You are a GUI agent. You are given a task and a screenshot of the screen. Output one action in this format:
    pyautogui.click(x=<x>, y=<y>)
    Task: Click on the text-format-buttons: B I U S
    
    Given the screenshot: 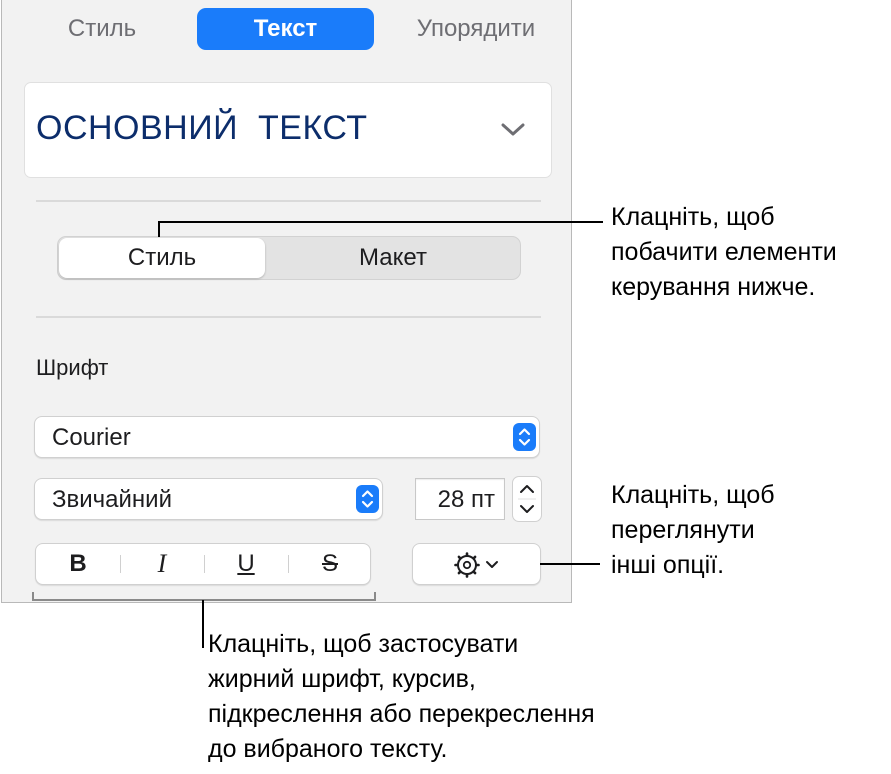 What is the action you would take?
    pyautogui.click(x=203, y=564)
    